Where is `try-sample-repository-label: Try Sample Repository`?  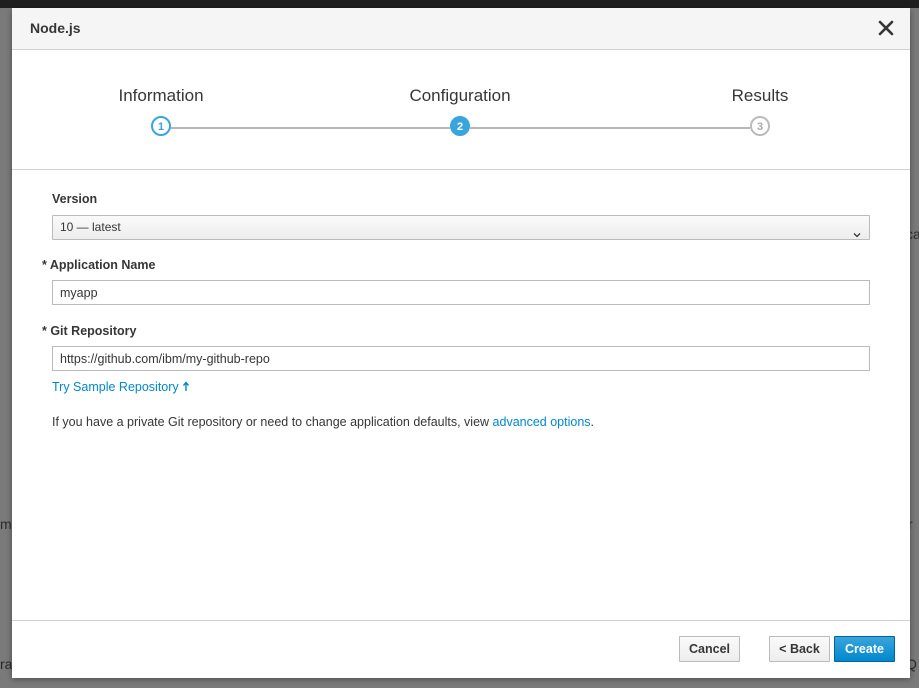
try-sample-repository-label: Try Sample Repository is located at coordinates (115, 387).